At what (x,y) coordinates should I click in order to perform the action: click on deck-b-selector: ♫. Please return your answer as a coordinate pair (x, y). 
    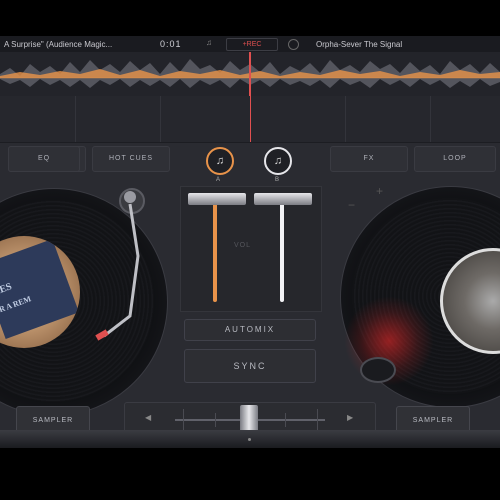
    Looking at the image, I should click on (278, 161).